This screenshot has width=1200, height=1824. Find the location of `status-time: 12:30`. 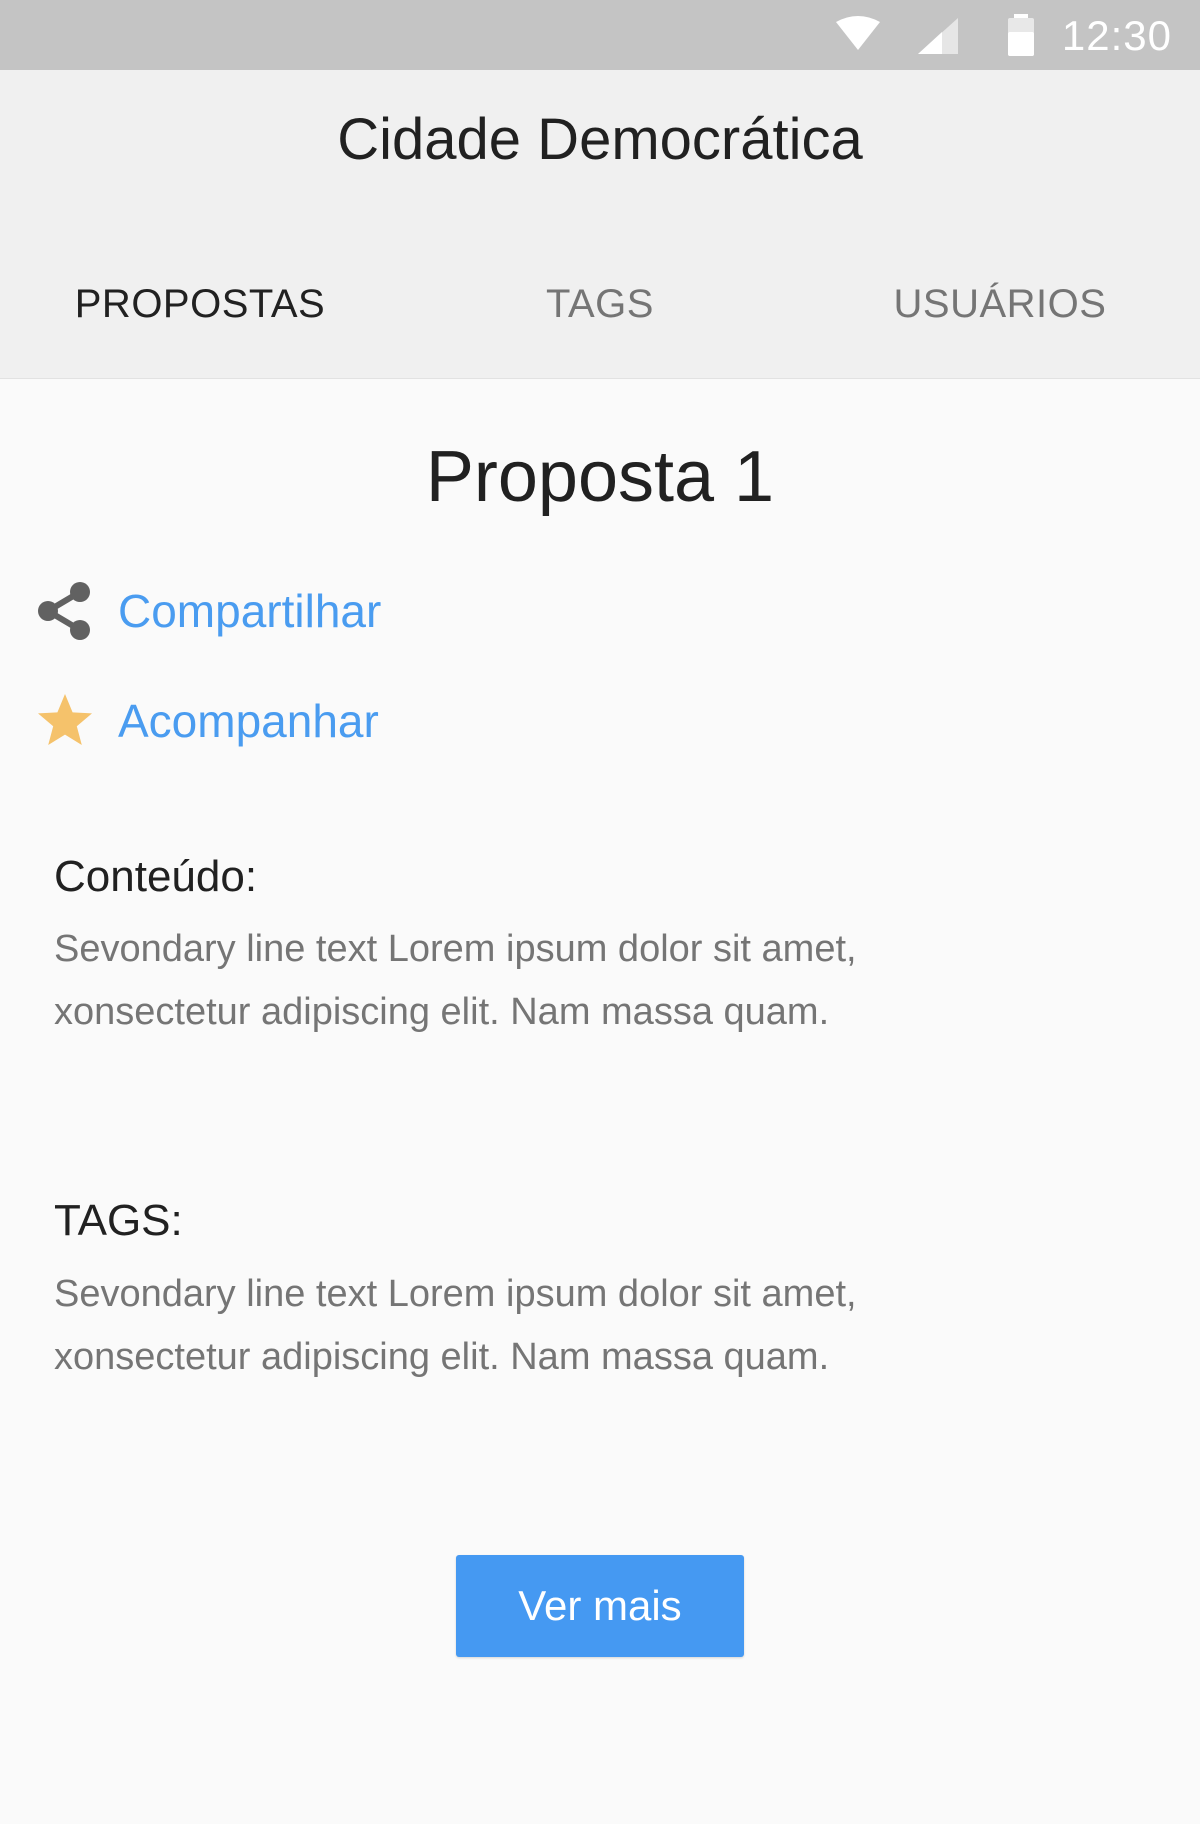

status-time: 12:30 is located at coordinates (1116, 35).